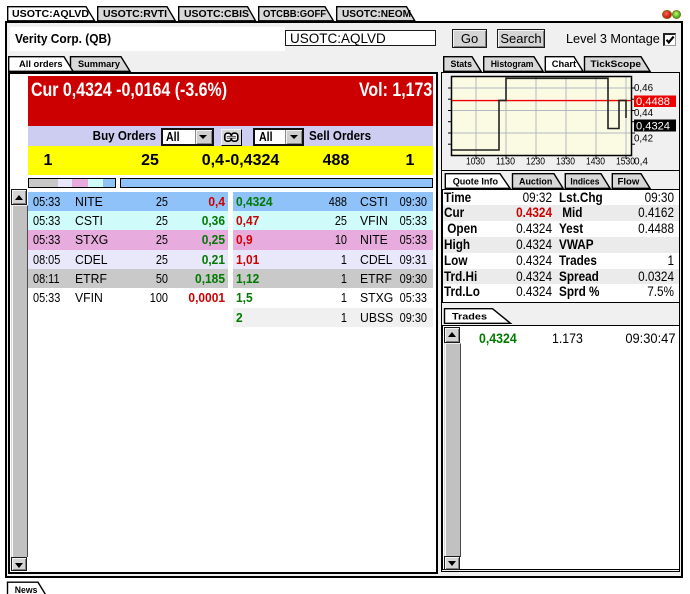  What do you see at coordinates (26, 589) in the screenshot?
I see `svg-text: News` at bounding box center [26, 589].